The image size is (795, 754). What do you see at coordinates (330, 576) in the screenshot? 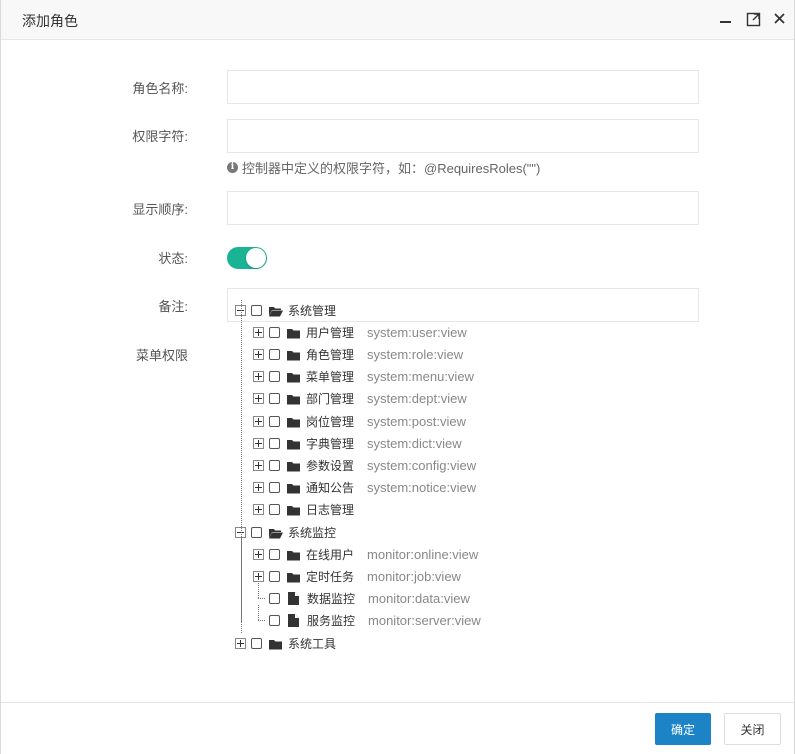
I see `tree-node-label: 定时任务` at bounding box center [330, 576].